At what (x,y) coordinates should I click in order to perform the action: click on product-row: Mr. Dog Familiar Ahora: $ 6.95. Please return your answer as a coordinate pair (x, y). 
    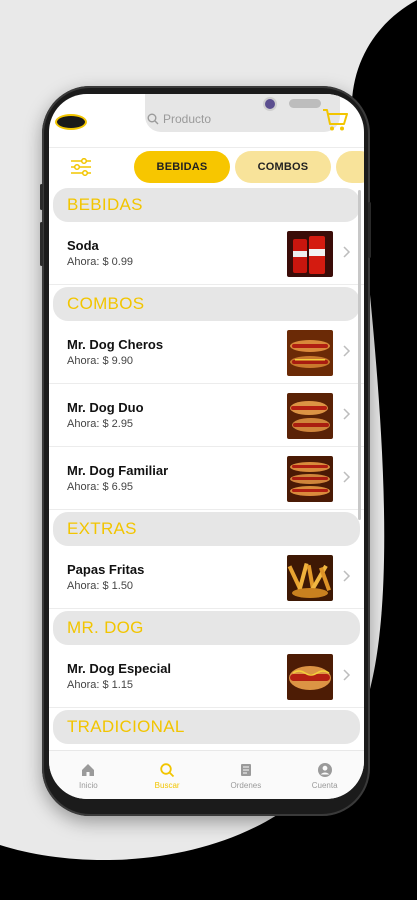
    Looking at the image, I should click on (206, 478).